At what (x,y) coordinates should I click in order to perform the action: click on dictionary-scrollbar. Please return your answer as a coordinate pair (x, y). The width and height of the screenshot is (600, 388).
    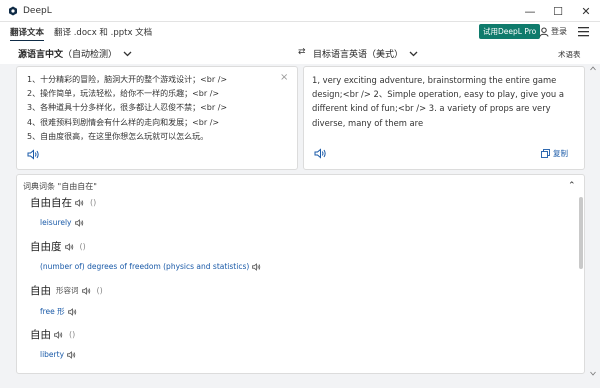
    Looking at the image, I should click on (581, 233).